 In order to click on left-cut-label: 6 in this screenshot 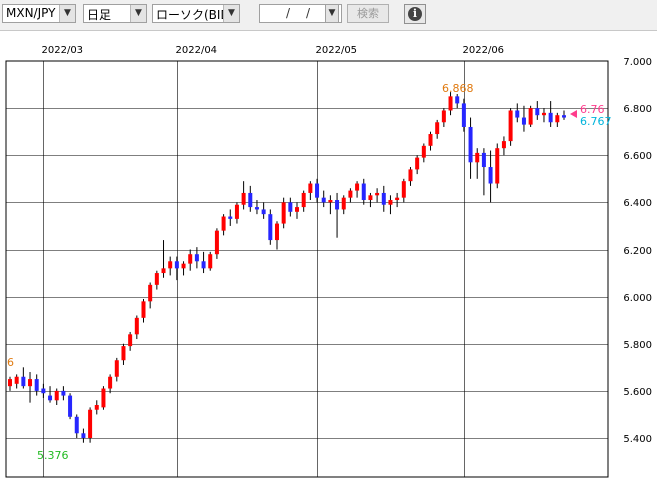, I will do `click(10, 362)`.